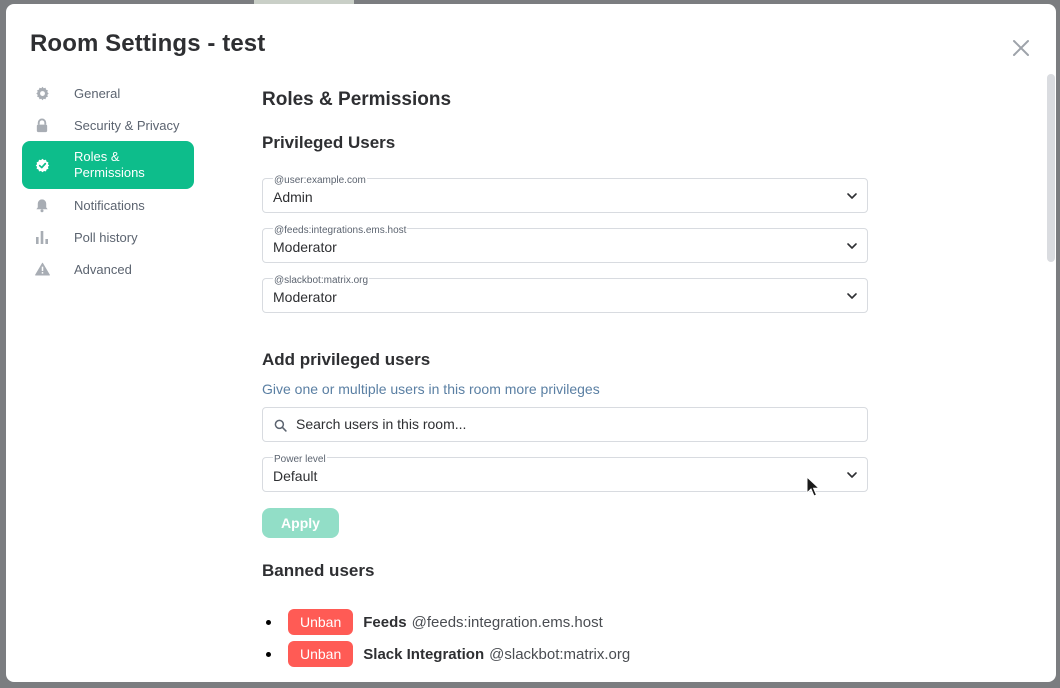 The height and width of the screenshot is (688, 1060). I want to click on sidebar-item-label: Security & Privacy, so click(127, 125).